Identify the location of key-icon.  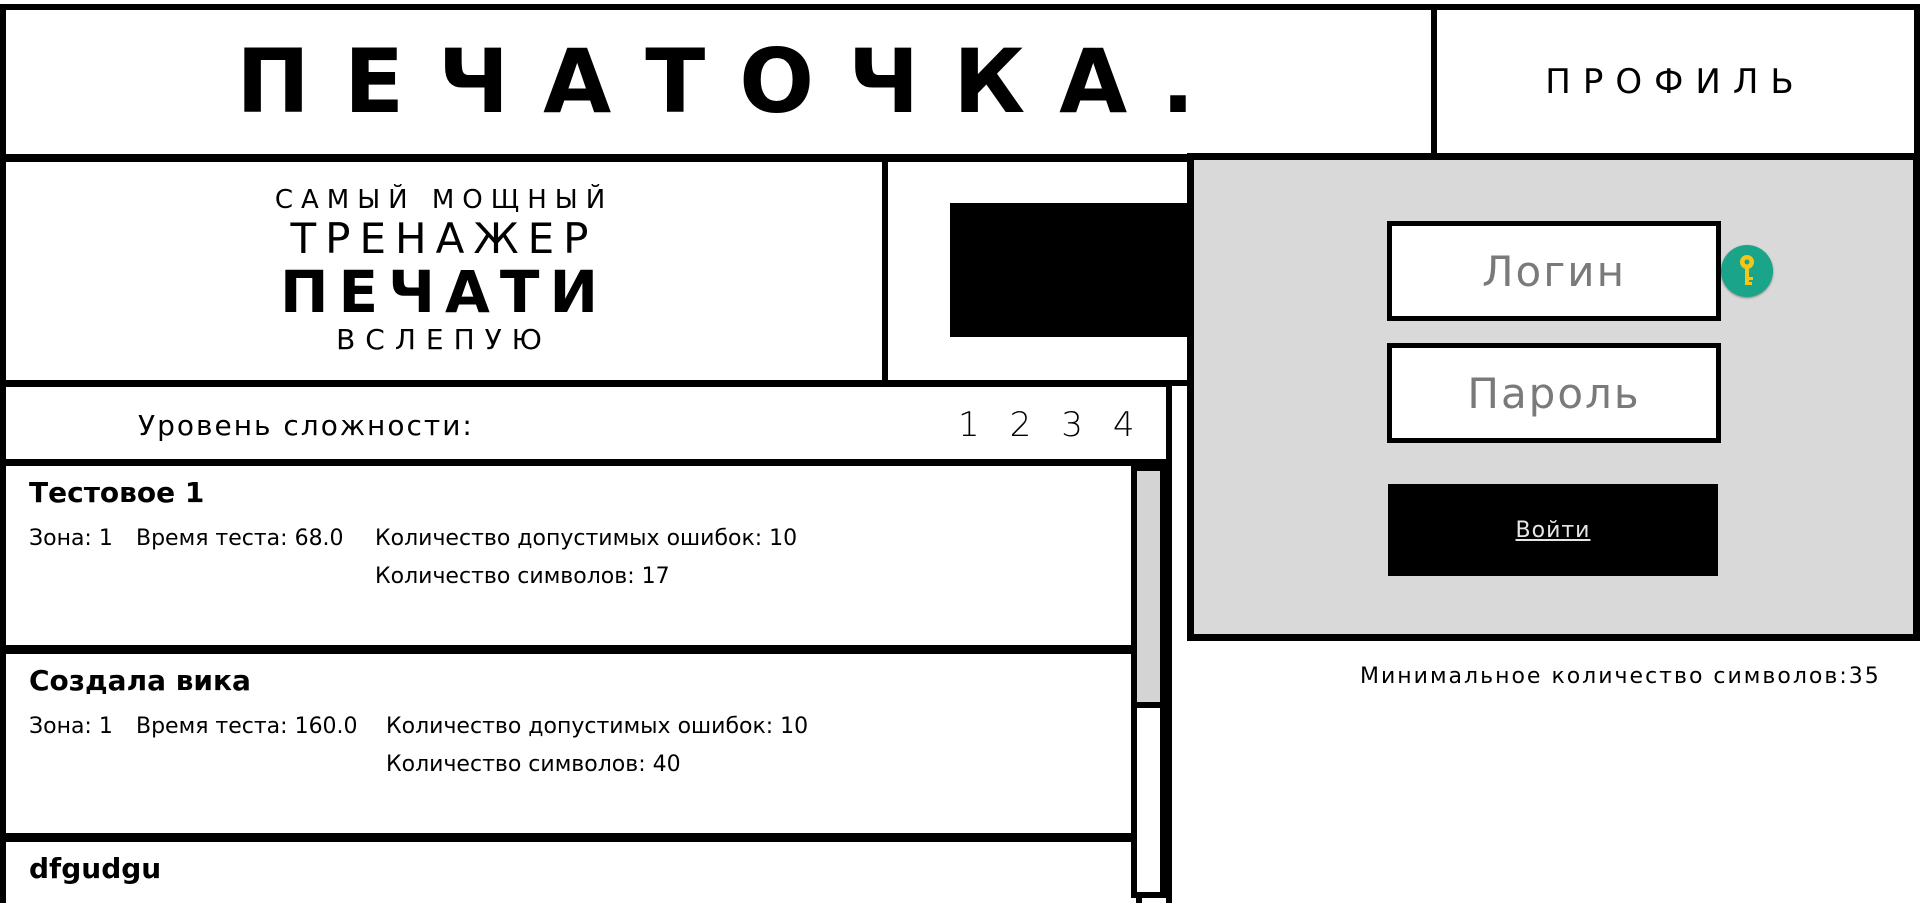
(1747, 271).